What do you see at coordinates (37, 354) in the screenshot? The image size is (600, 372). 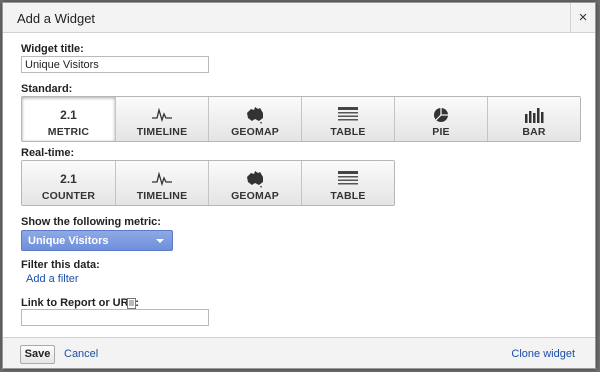 I see `save-button: Save` at bounding box center [37, 354].